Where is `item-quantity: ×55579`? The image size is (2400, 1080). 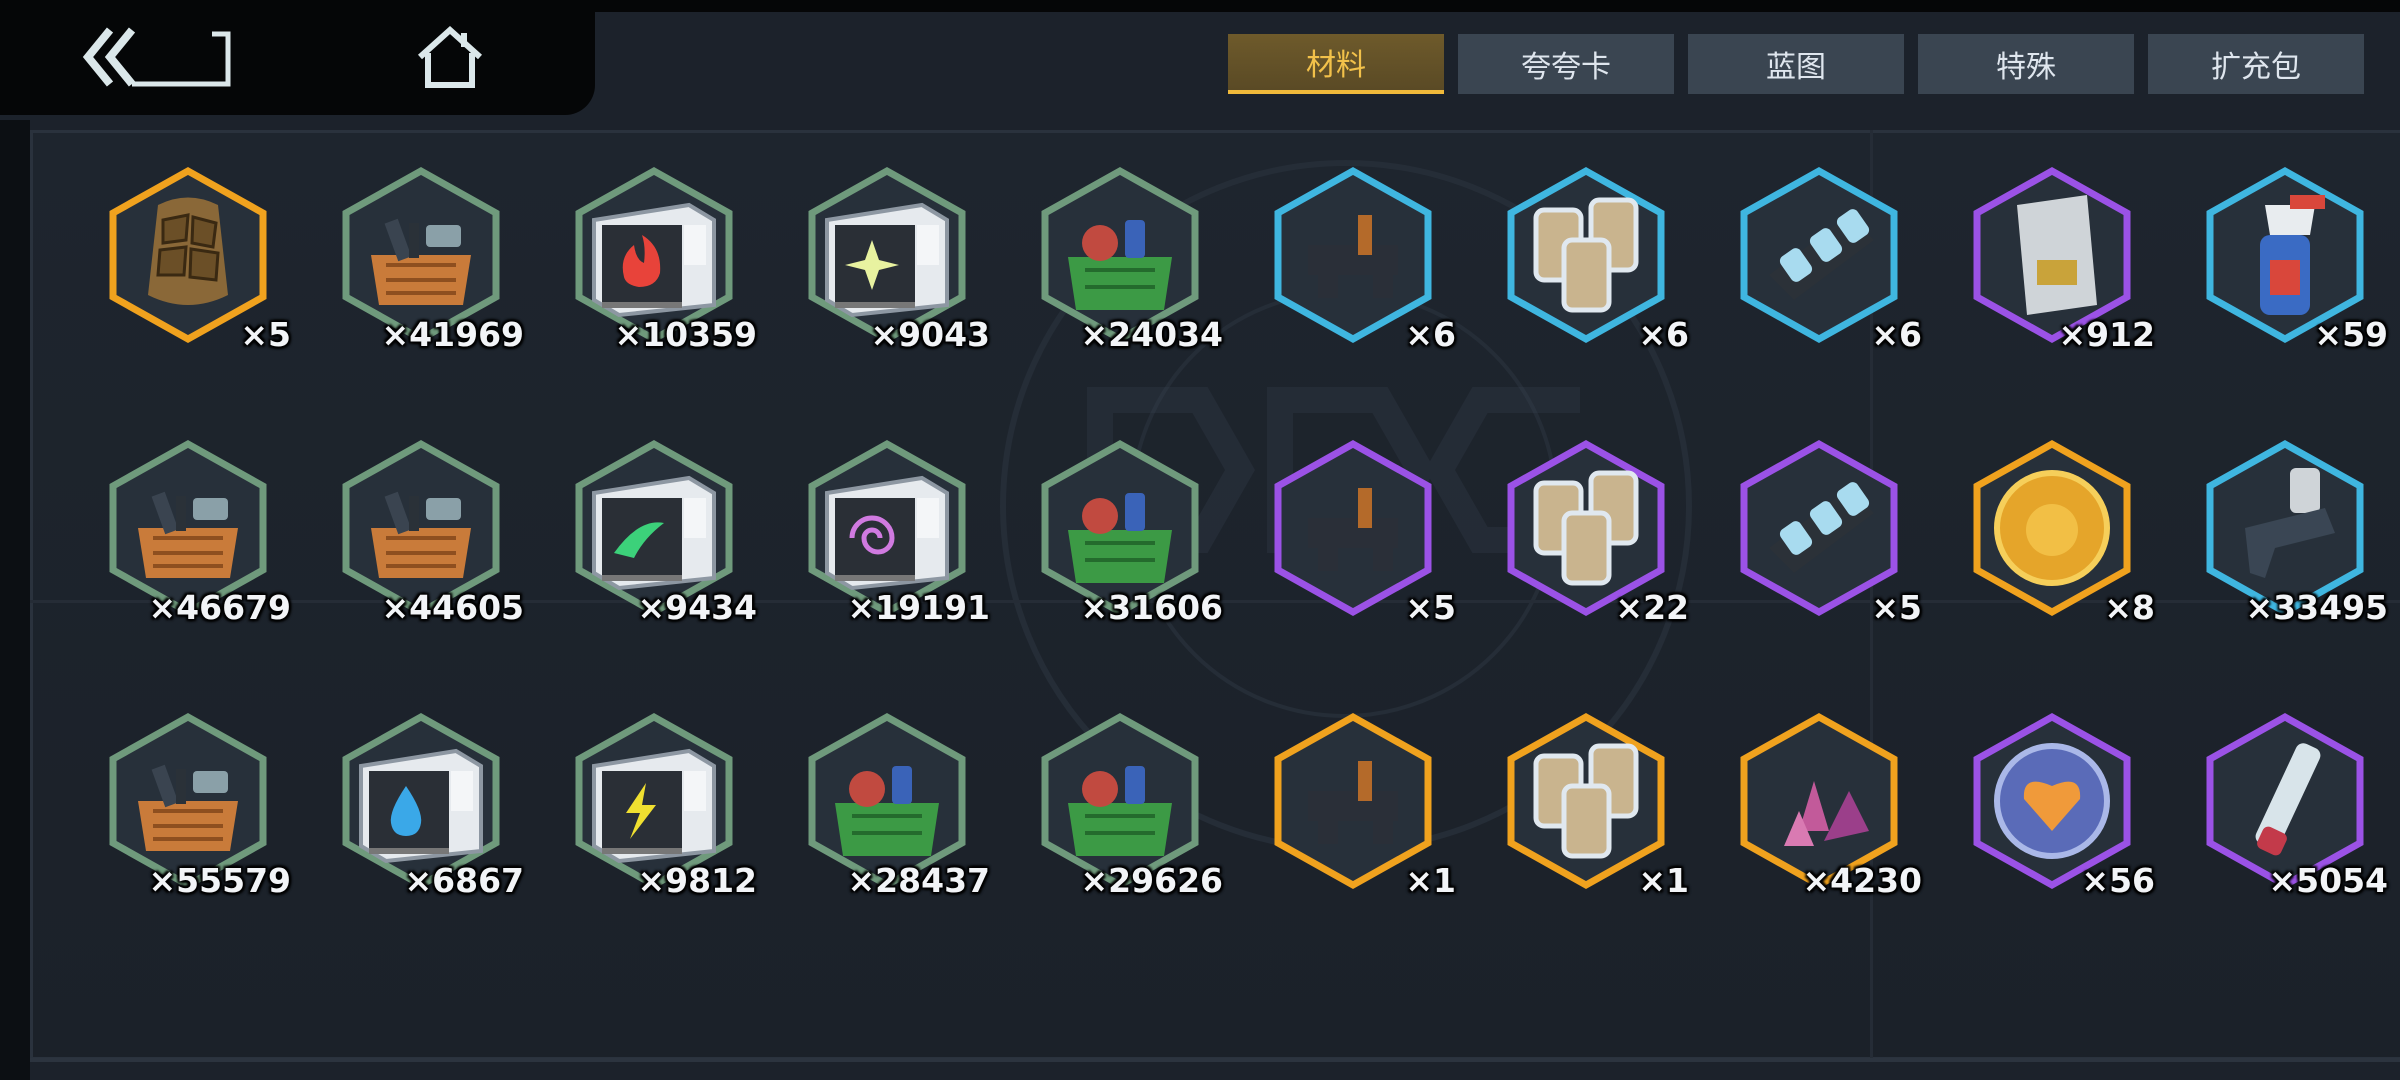 item-quantity: ×55579 is located at coordinates (219, 880).